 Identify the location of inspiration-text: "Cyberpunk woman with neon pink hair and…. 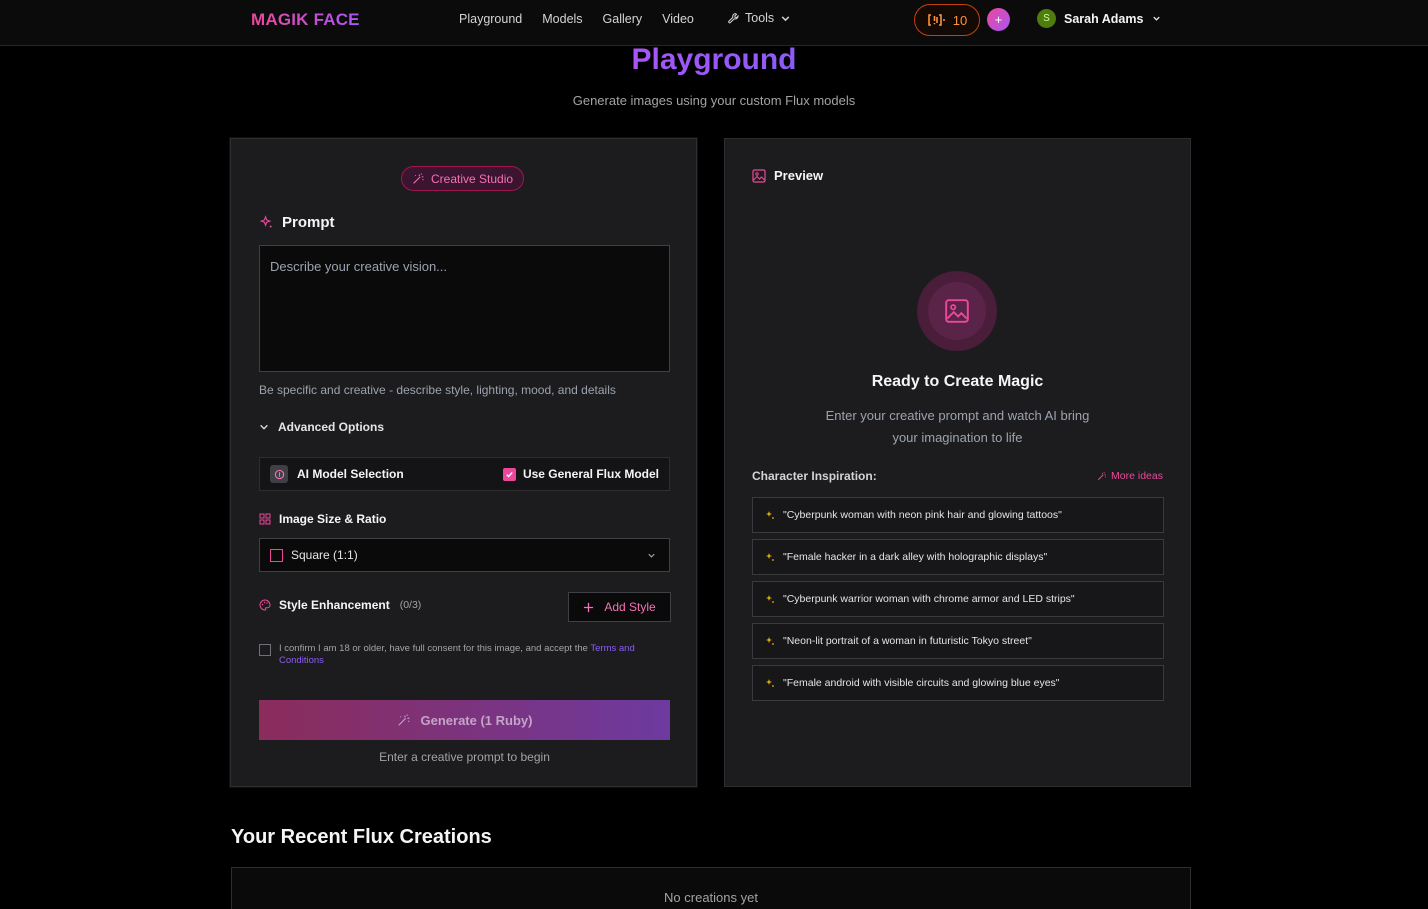
(922, 515).